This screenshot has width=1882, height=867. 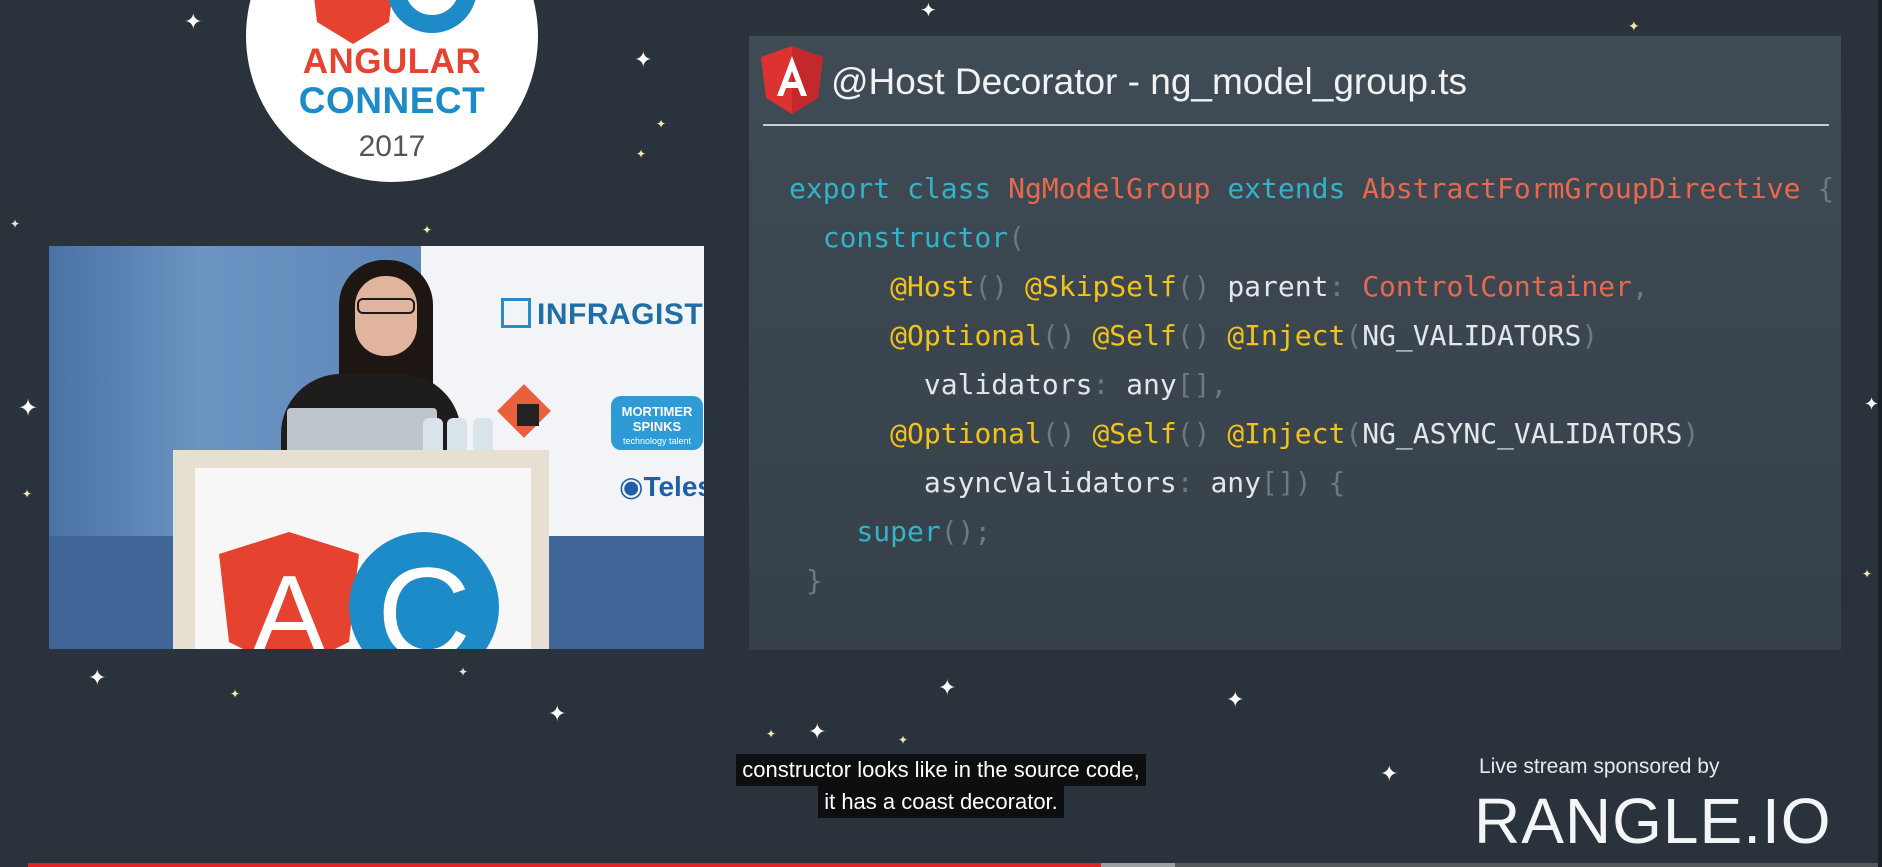 What do you see at coordinates (528, 415) in the screenshot?
I see `sponsor-diamond-inner` at bounding box center [528, 415].